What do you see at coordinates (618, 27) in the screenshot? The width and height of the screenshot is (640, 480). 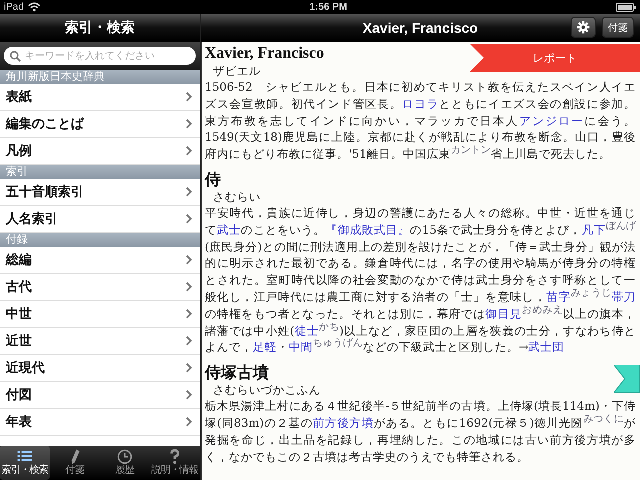 I see `sticky-note-button: 付箋` at bounding box center [618, 27].